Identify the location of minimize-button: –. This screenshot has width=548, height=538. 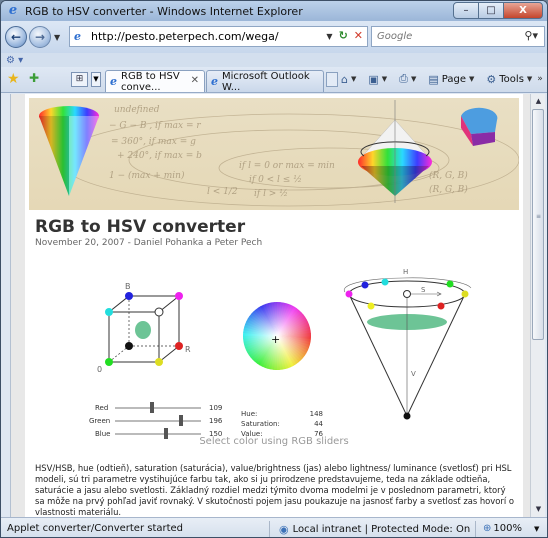
(466, 10).